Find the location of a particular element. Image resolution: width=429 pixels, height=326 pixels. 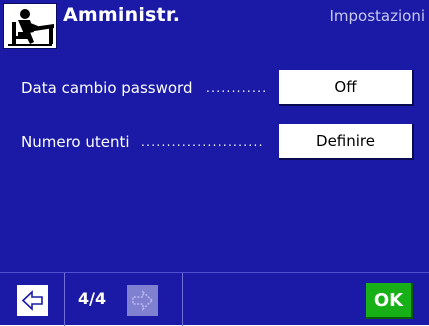

arrow-right-icon is located at coordinates (143, 300).